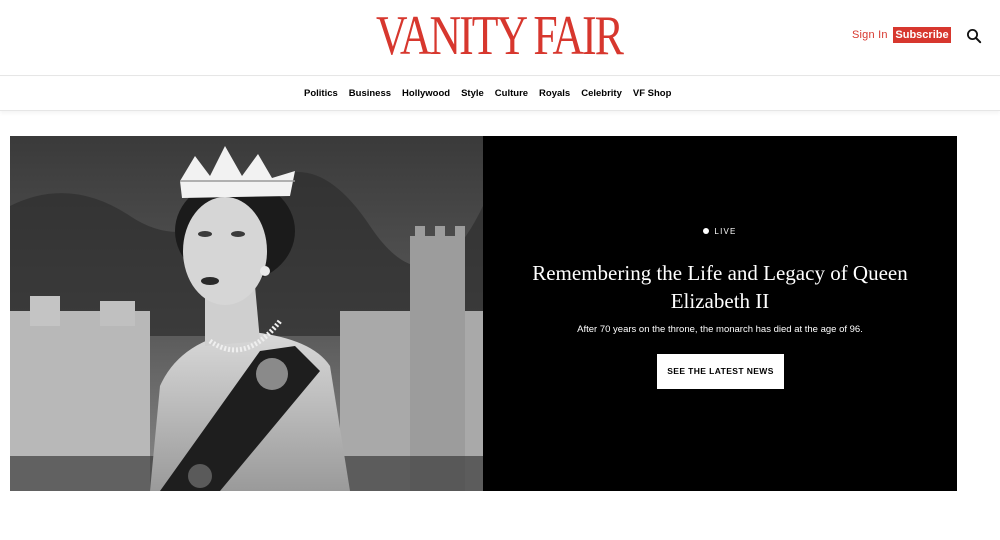  Describe the element at coordinates (720, 371) in the screenshot. I see `see-latest-news-button: SEE THE LATEST NEWS` at that location.